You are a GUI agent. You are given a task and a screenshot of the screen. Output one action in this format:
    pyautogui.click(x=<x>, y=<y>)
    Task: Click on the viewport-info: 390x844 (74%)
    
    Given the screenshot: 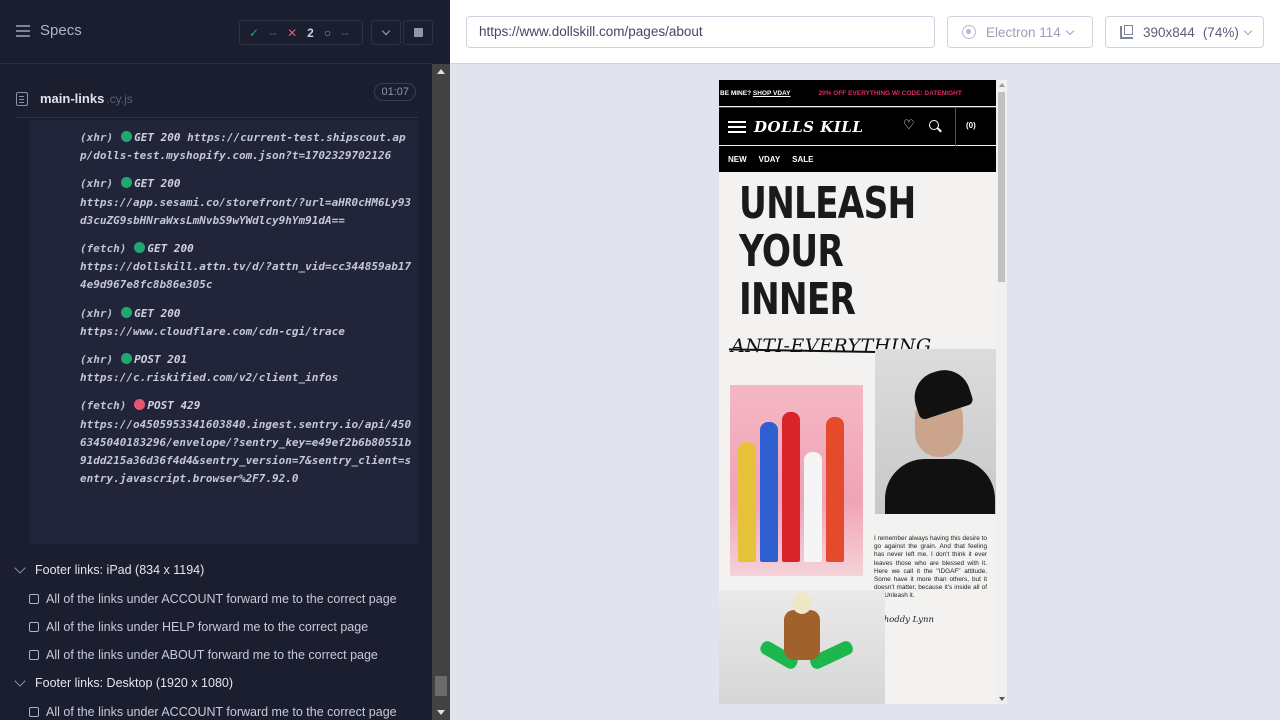 What is the action you would take?
    pyautogui.click(x=1184, y=32)
    